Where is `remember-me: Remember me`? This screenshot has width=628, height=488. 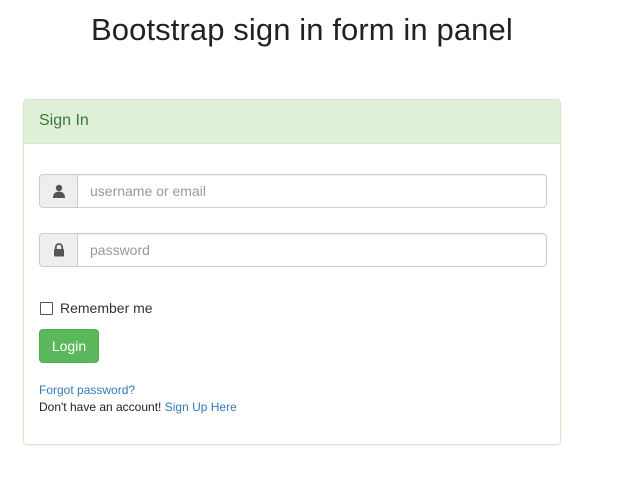
remember-me: Remember me is located at coordinates (96, 308).